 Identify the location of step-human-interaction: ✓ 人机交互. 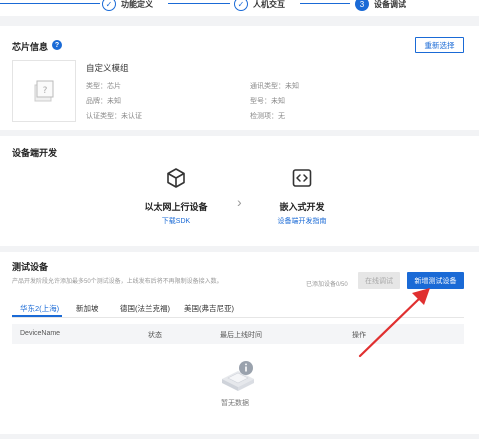
(259, 6).